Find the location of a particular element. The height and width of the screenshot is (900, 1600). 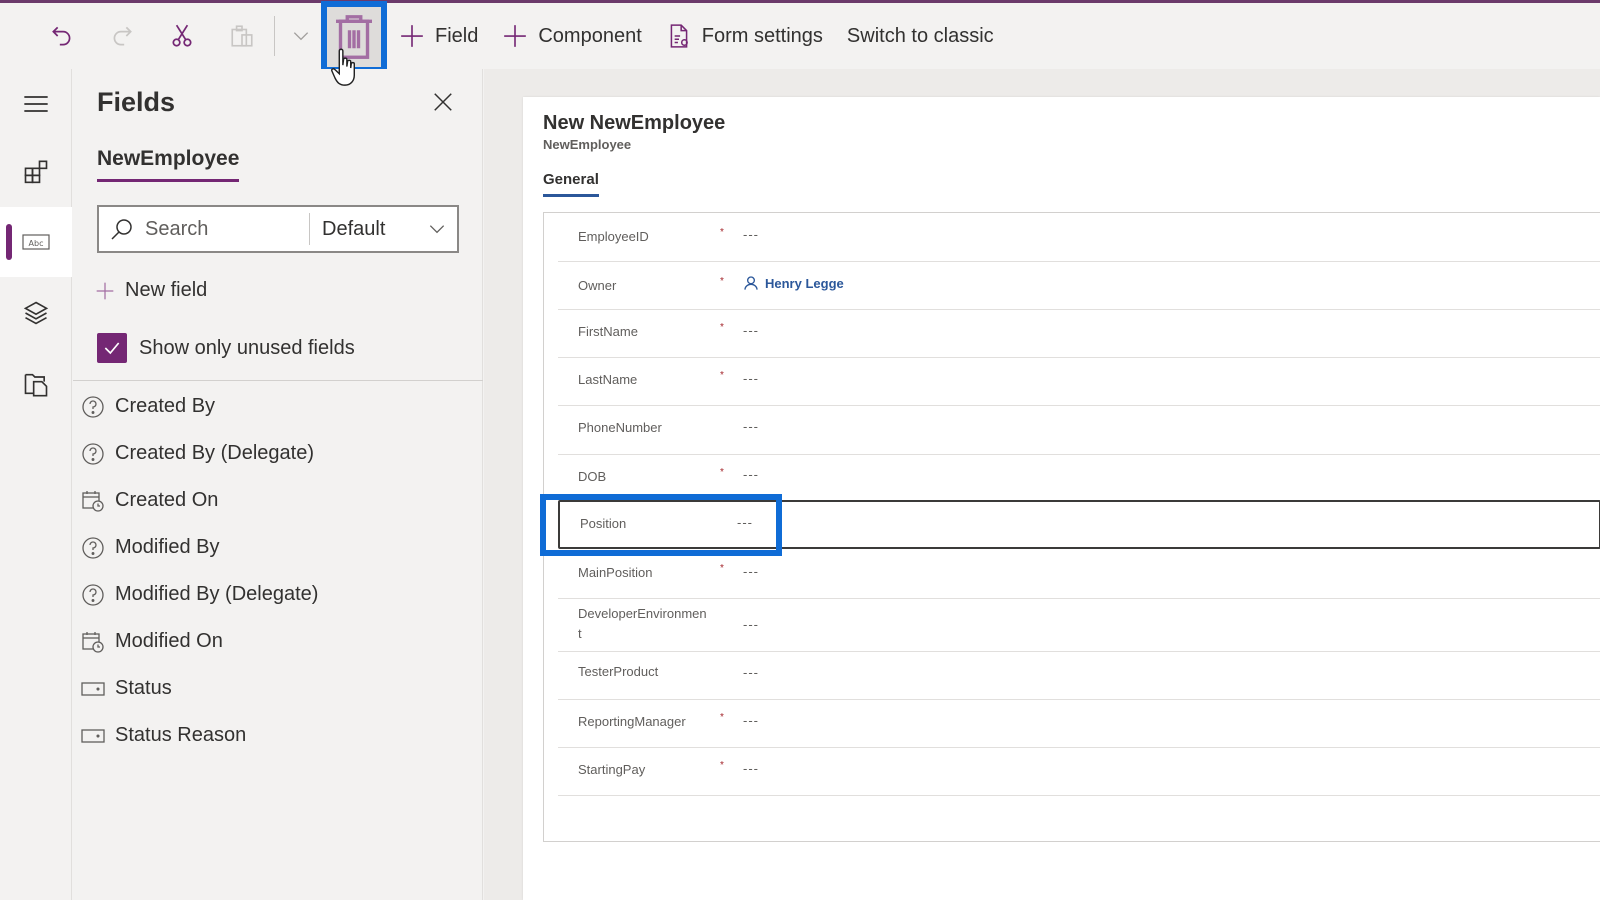

form-subtitle: NewEmployee is located at coordinates (587, 144).